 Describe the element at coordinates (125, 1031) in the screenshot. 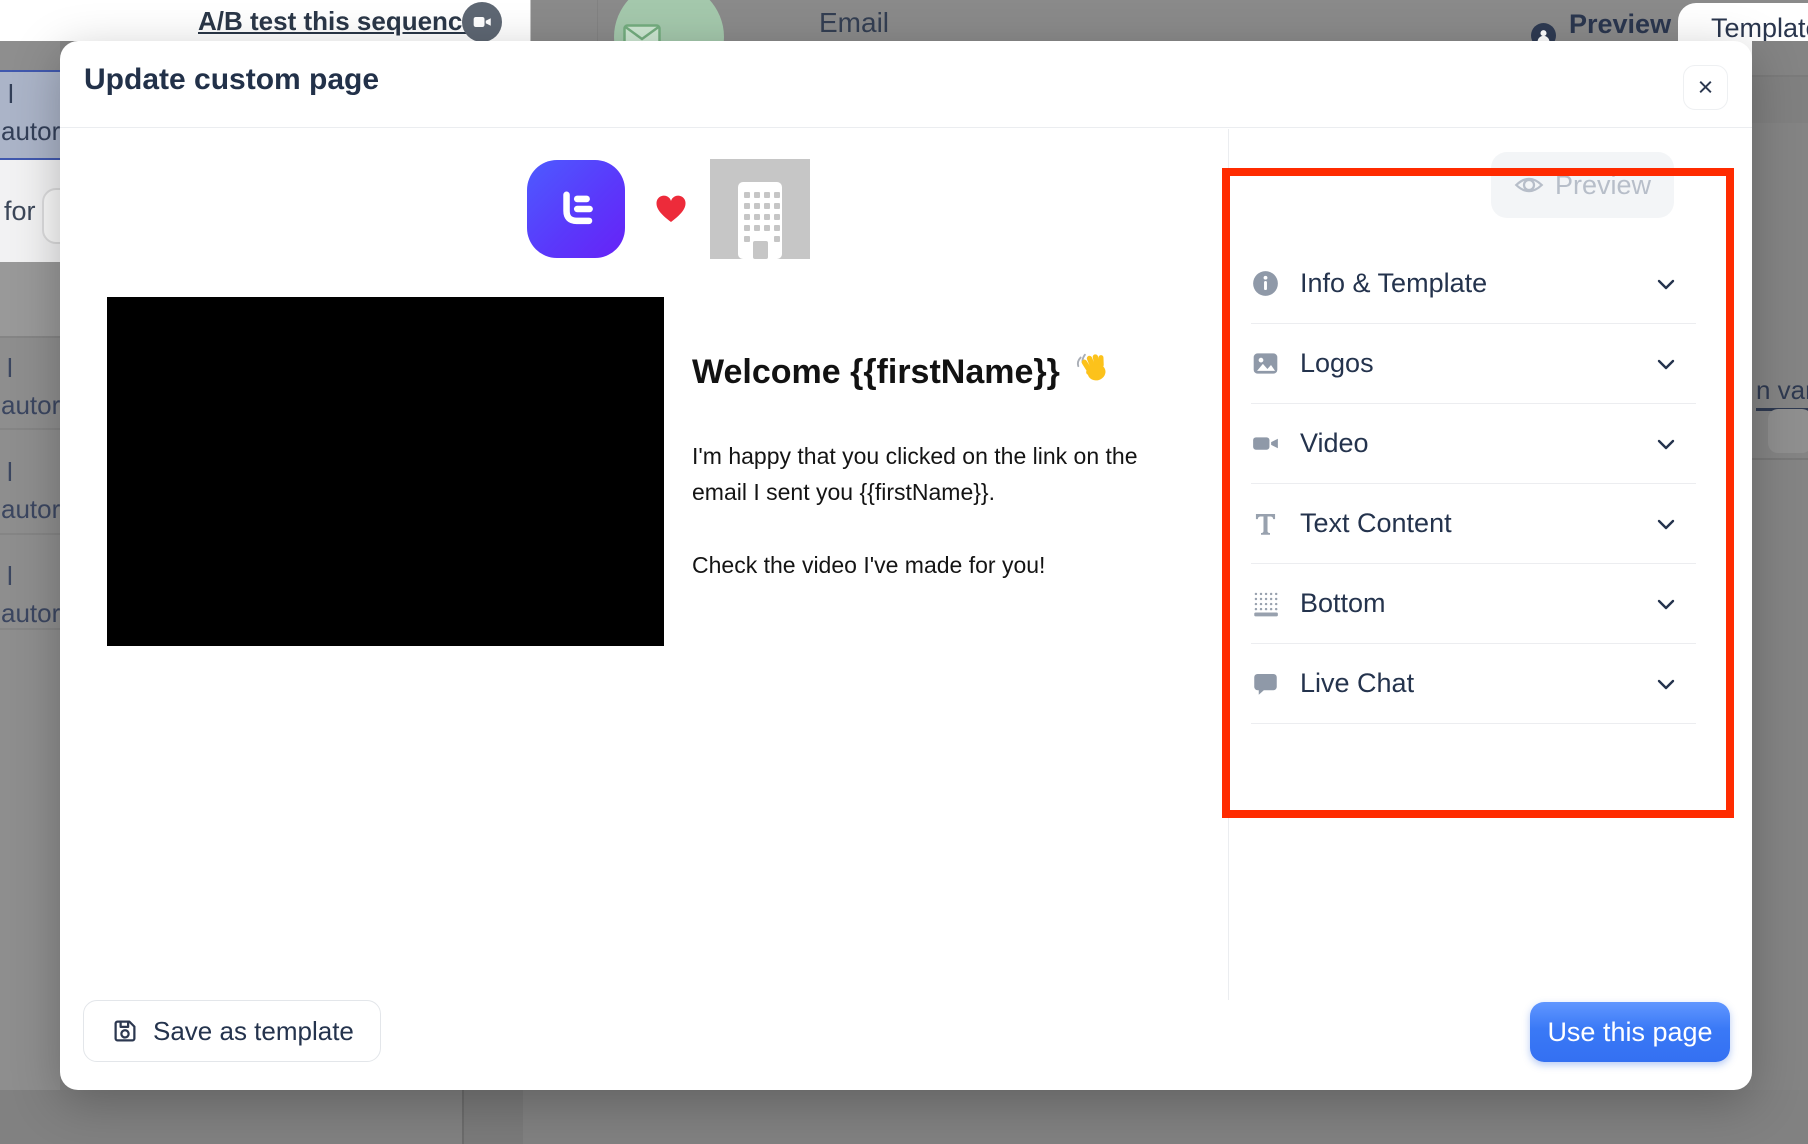

I see `save-icon` at that location.